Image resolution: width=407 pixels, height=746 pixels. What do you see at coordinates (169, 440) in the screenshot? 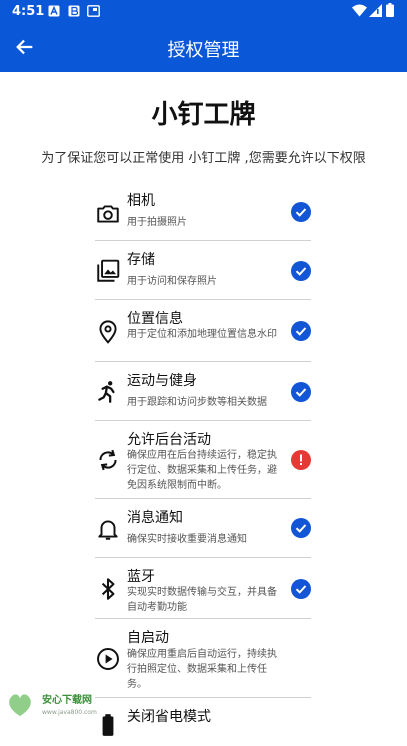
I see `permission-name: 允许后台活动` at bounding box center [169, 440].